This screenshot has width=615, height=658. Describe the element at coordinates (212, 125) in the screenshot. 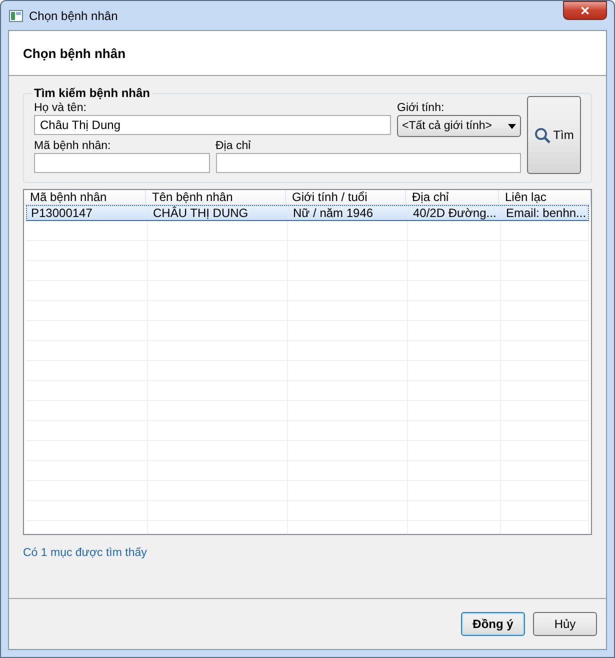

I see `name-field: Châu Thị Dung` at that location.